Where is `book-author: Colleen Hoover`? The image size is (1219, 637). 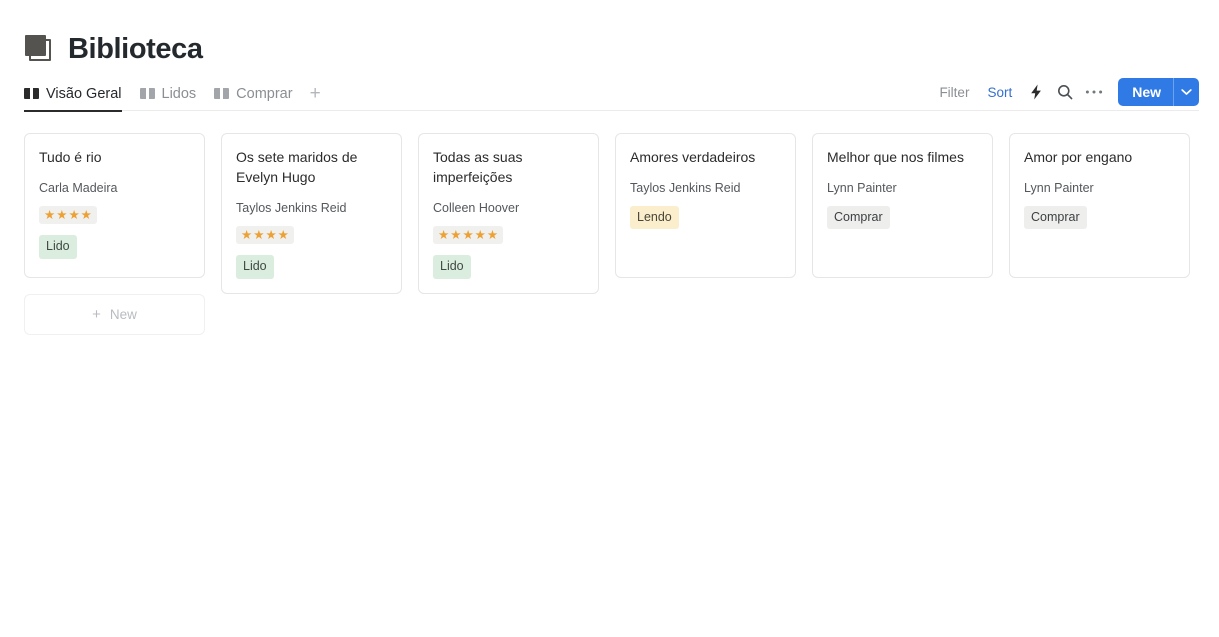 book-author: Colleen Hoover is located at coordinates (476, 207).